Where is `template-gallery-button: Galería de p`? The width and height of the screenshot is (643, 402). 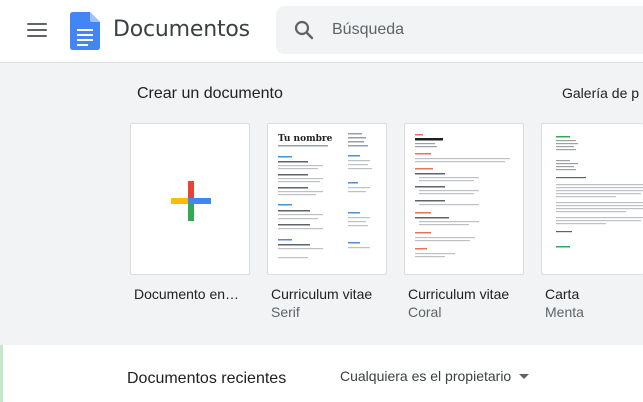
template-gallery-button: Galería de p is located at coordinates (600, 93).